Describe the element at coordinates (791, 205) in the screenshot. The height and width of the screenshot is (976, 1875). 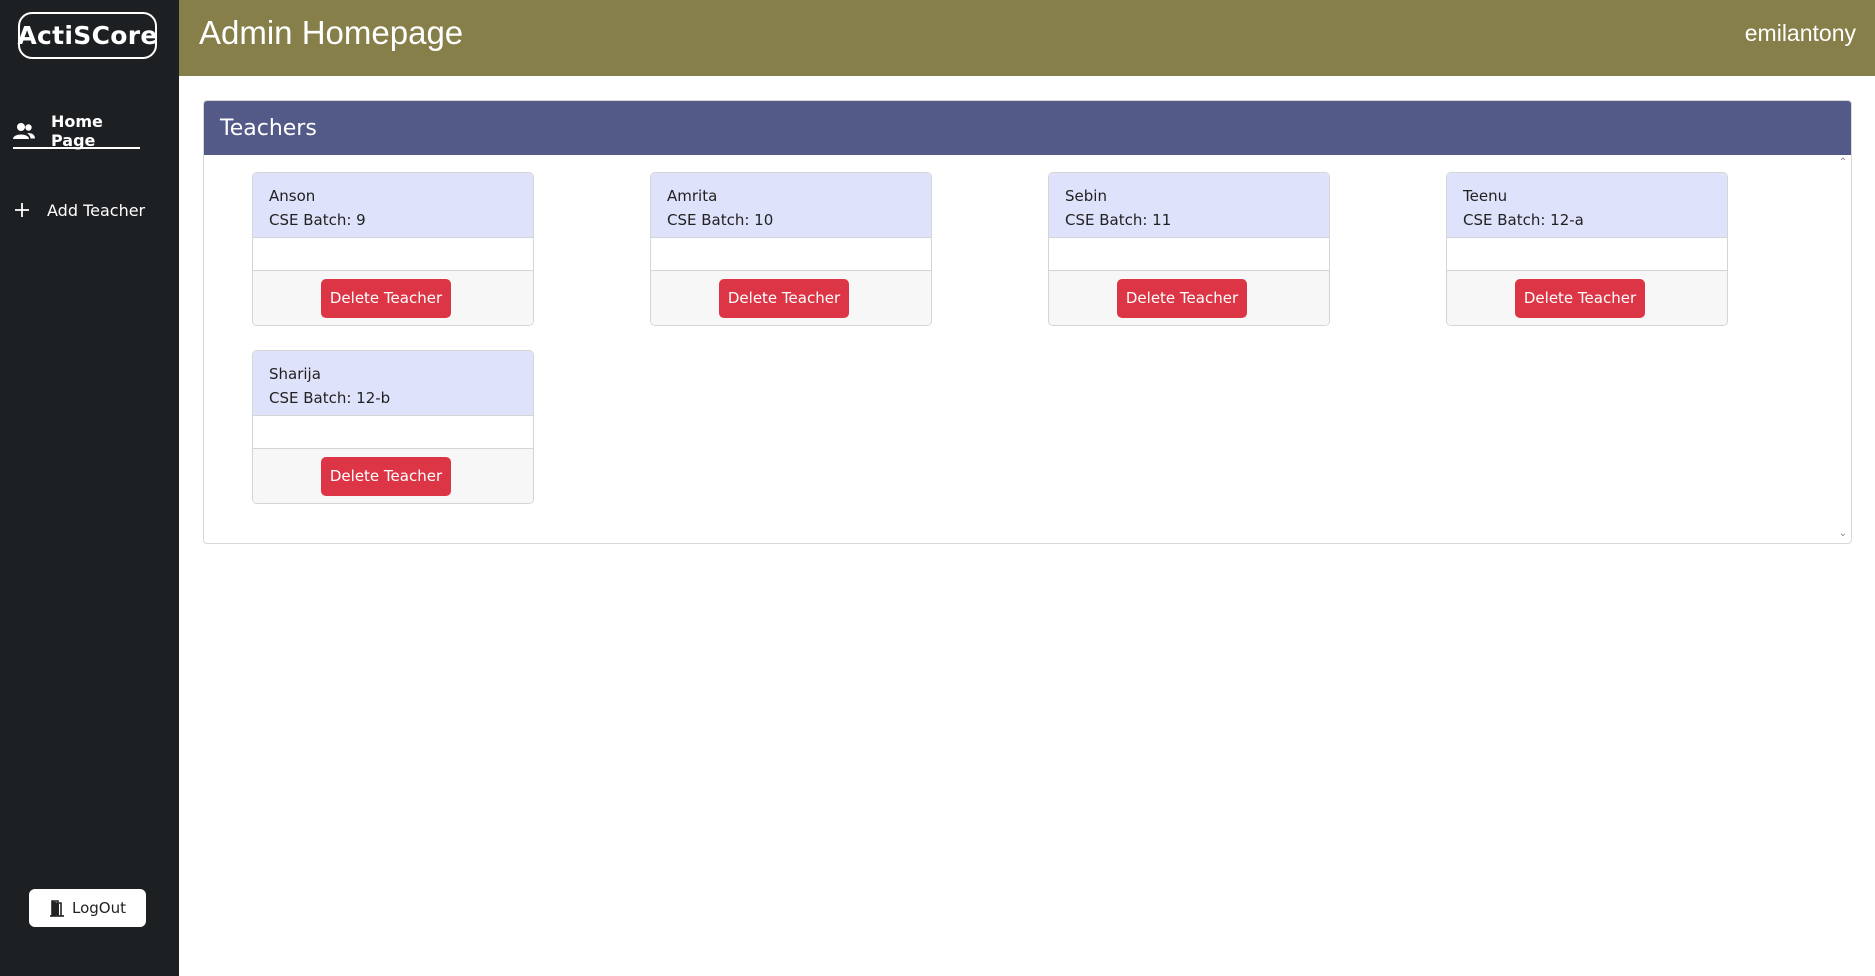
I see `teacher-card-header: Amrita CSE Batch: 10` at that location.